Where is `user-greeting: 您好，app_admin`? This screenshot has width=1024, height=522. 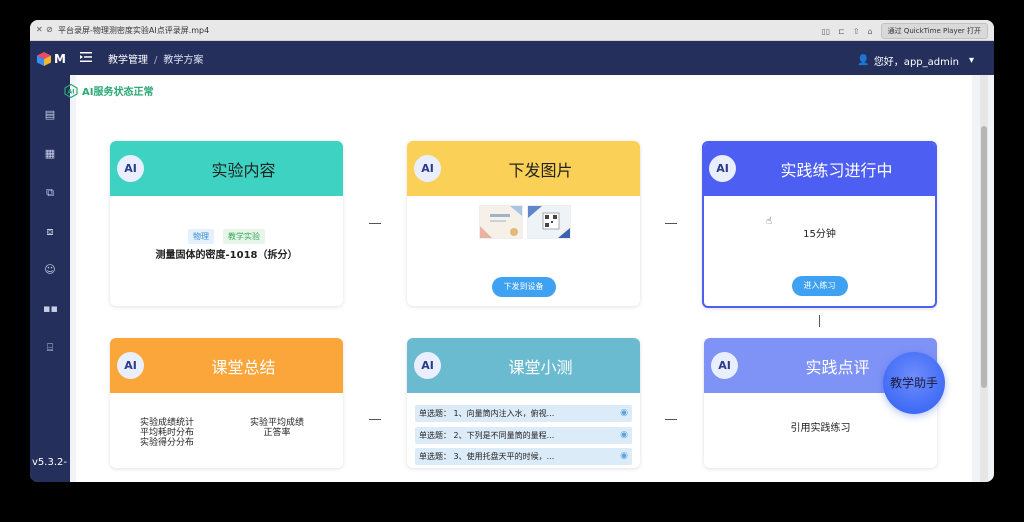
user-greeting: 您好，app_admin is located at coordinates (916, 62).